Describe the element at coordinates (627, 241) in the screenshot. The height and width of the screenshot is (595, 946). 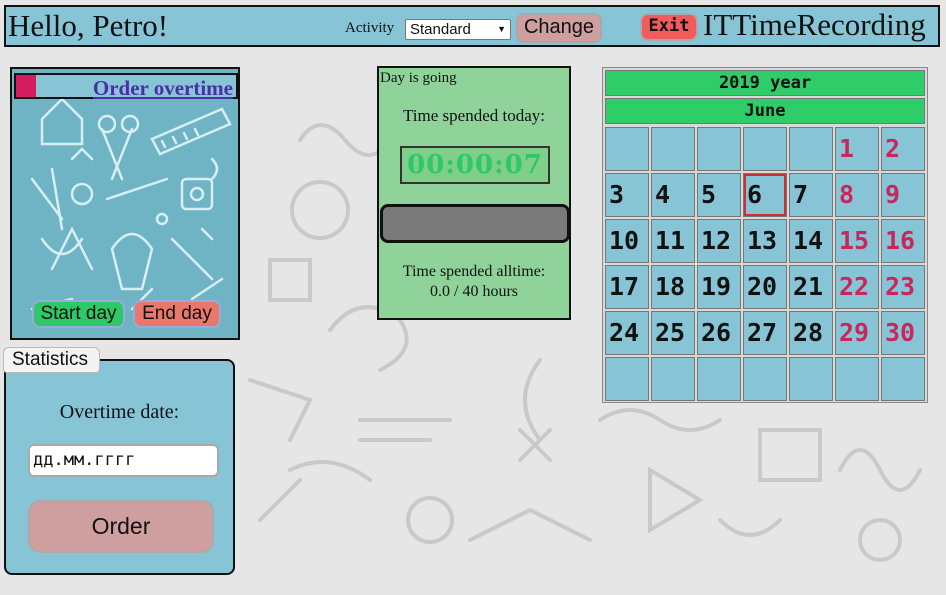
I see `calendar-day: 10` at that location.